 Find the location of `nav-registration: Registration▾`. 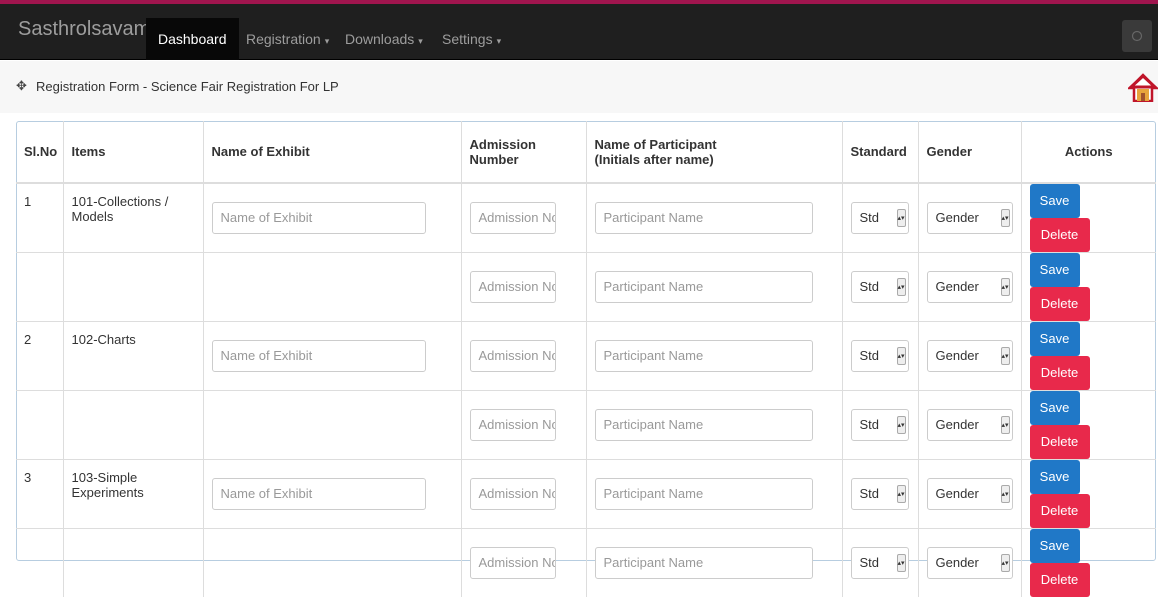

nav-registration: Registration▾ is located at coordinates (287, 39).